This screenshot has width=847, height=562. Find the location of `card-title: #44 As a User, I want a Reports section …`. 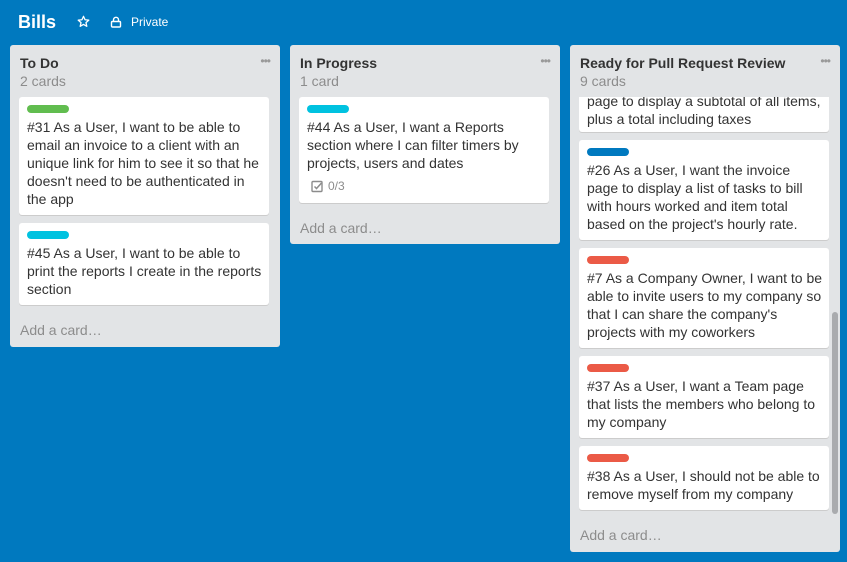

card-title: #44 As a User, I want a Reports section … is located at coordinates (413, 145).